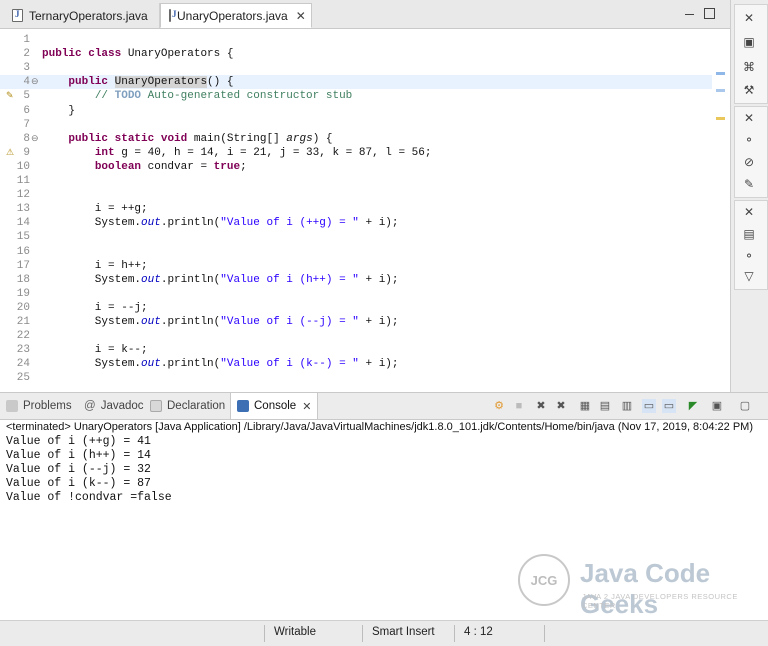 This screenshot has height=646, width=768. What do you see at coordinates (196, 406) in the screenshot?
I see `tab-label: Declaration` at bounding box center [196, 406].